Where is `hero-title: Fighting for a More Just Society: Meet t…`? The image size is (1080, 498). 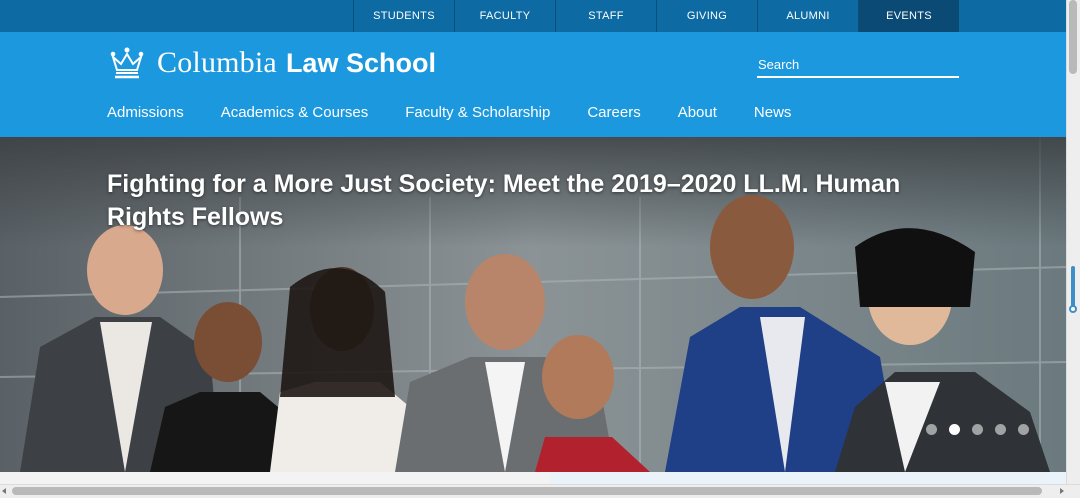
hero-title: Fighting for a More Just Society: Meet t… is located at coordinates (542, 201).